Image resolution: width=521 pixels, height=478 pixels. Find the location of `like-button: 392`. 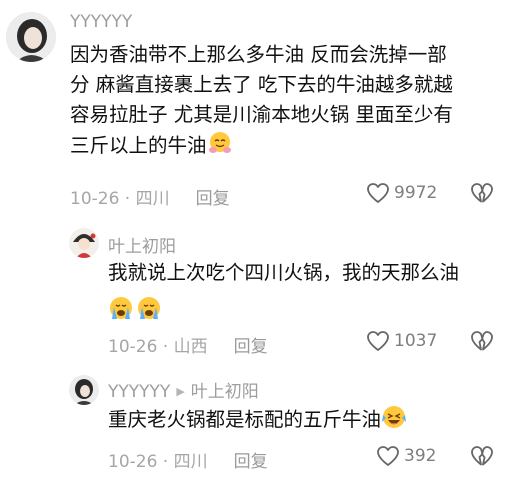

like-button: 392 is located at coordinates (406, 456).